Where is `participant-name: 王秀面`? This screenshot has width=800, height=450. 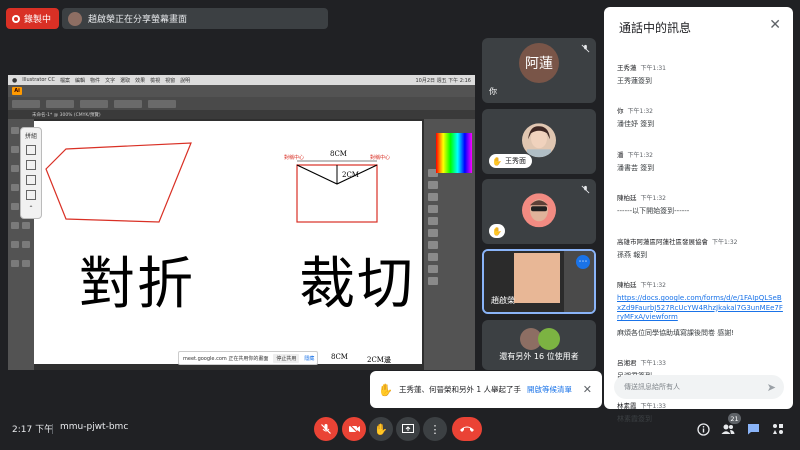 participant-name: 王秀面 is located at coordinates (515, 161).